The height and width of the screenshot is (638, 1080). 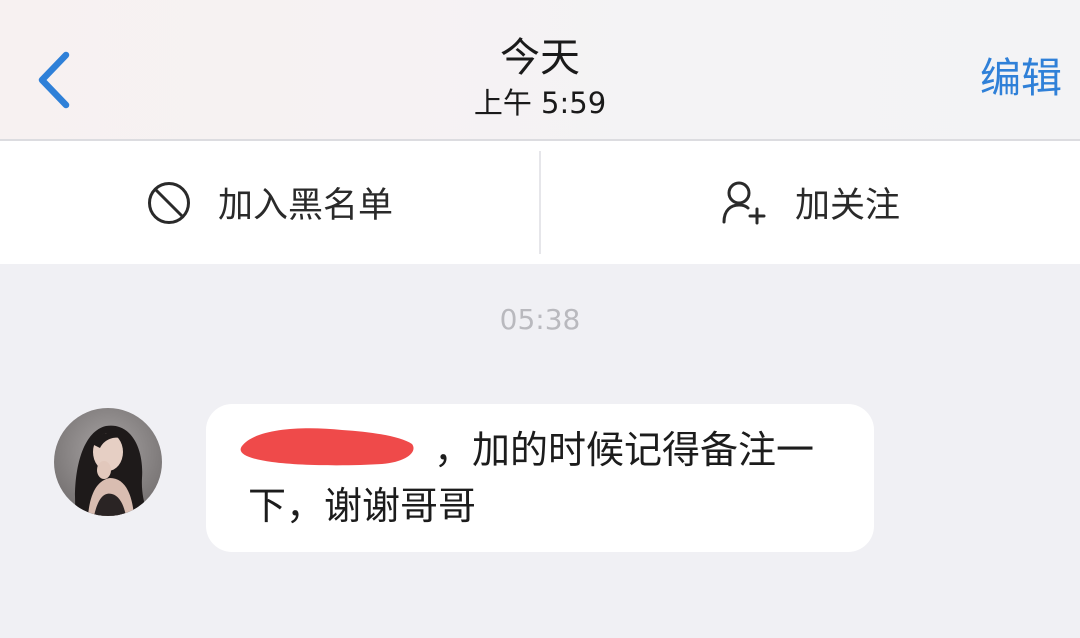 I want to click on edit-button: 编辑, so click(x=1021, y=78).